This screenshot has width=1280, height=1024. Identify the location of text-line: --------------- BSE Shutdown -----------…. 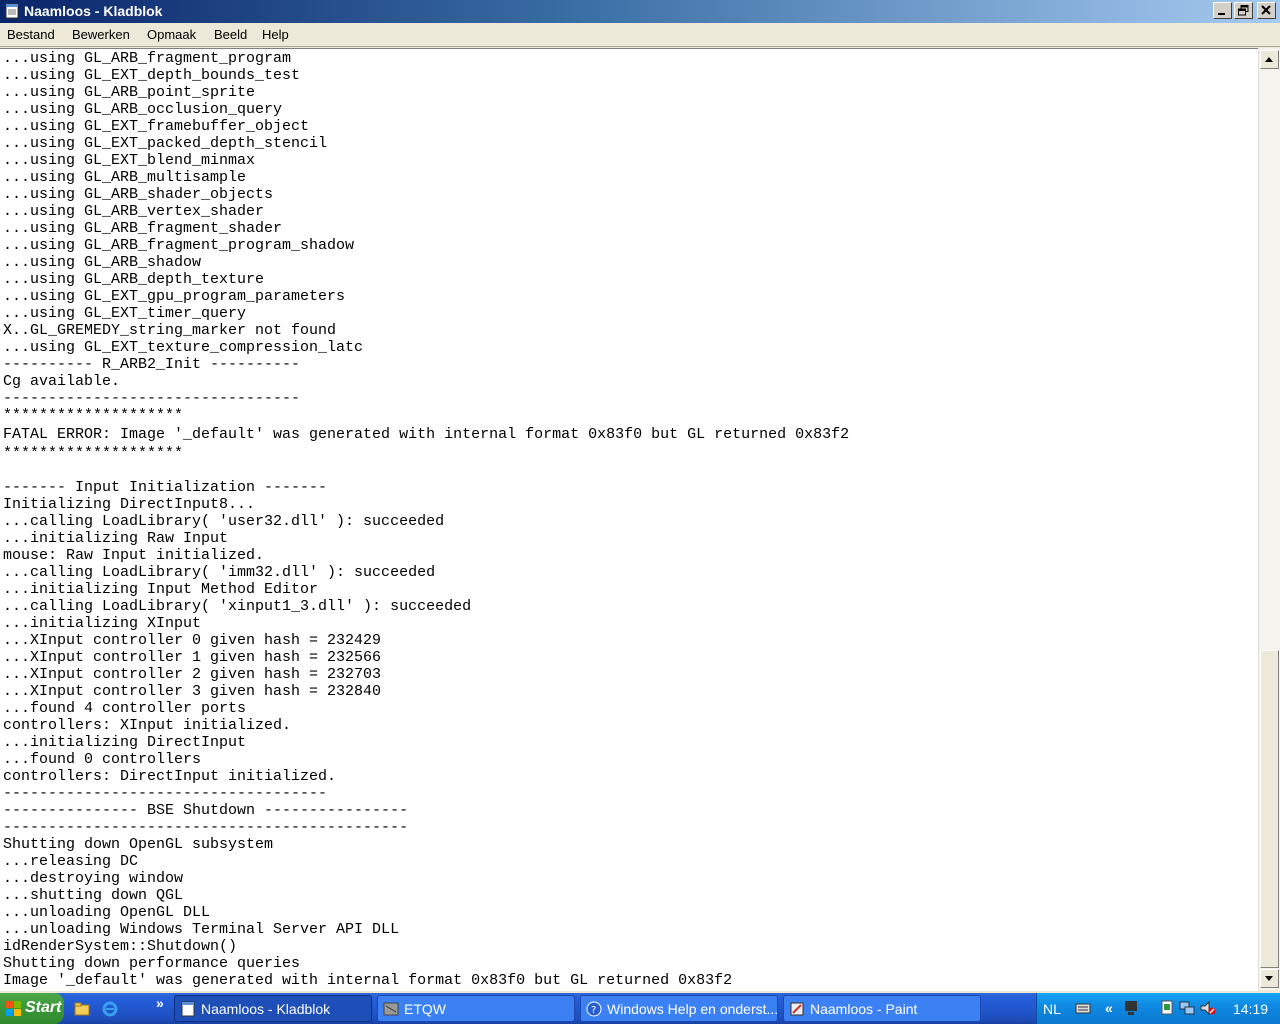
(206, 810).